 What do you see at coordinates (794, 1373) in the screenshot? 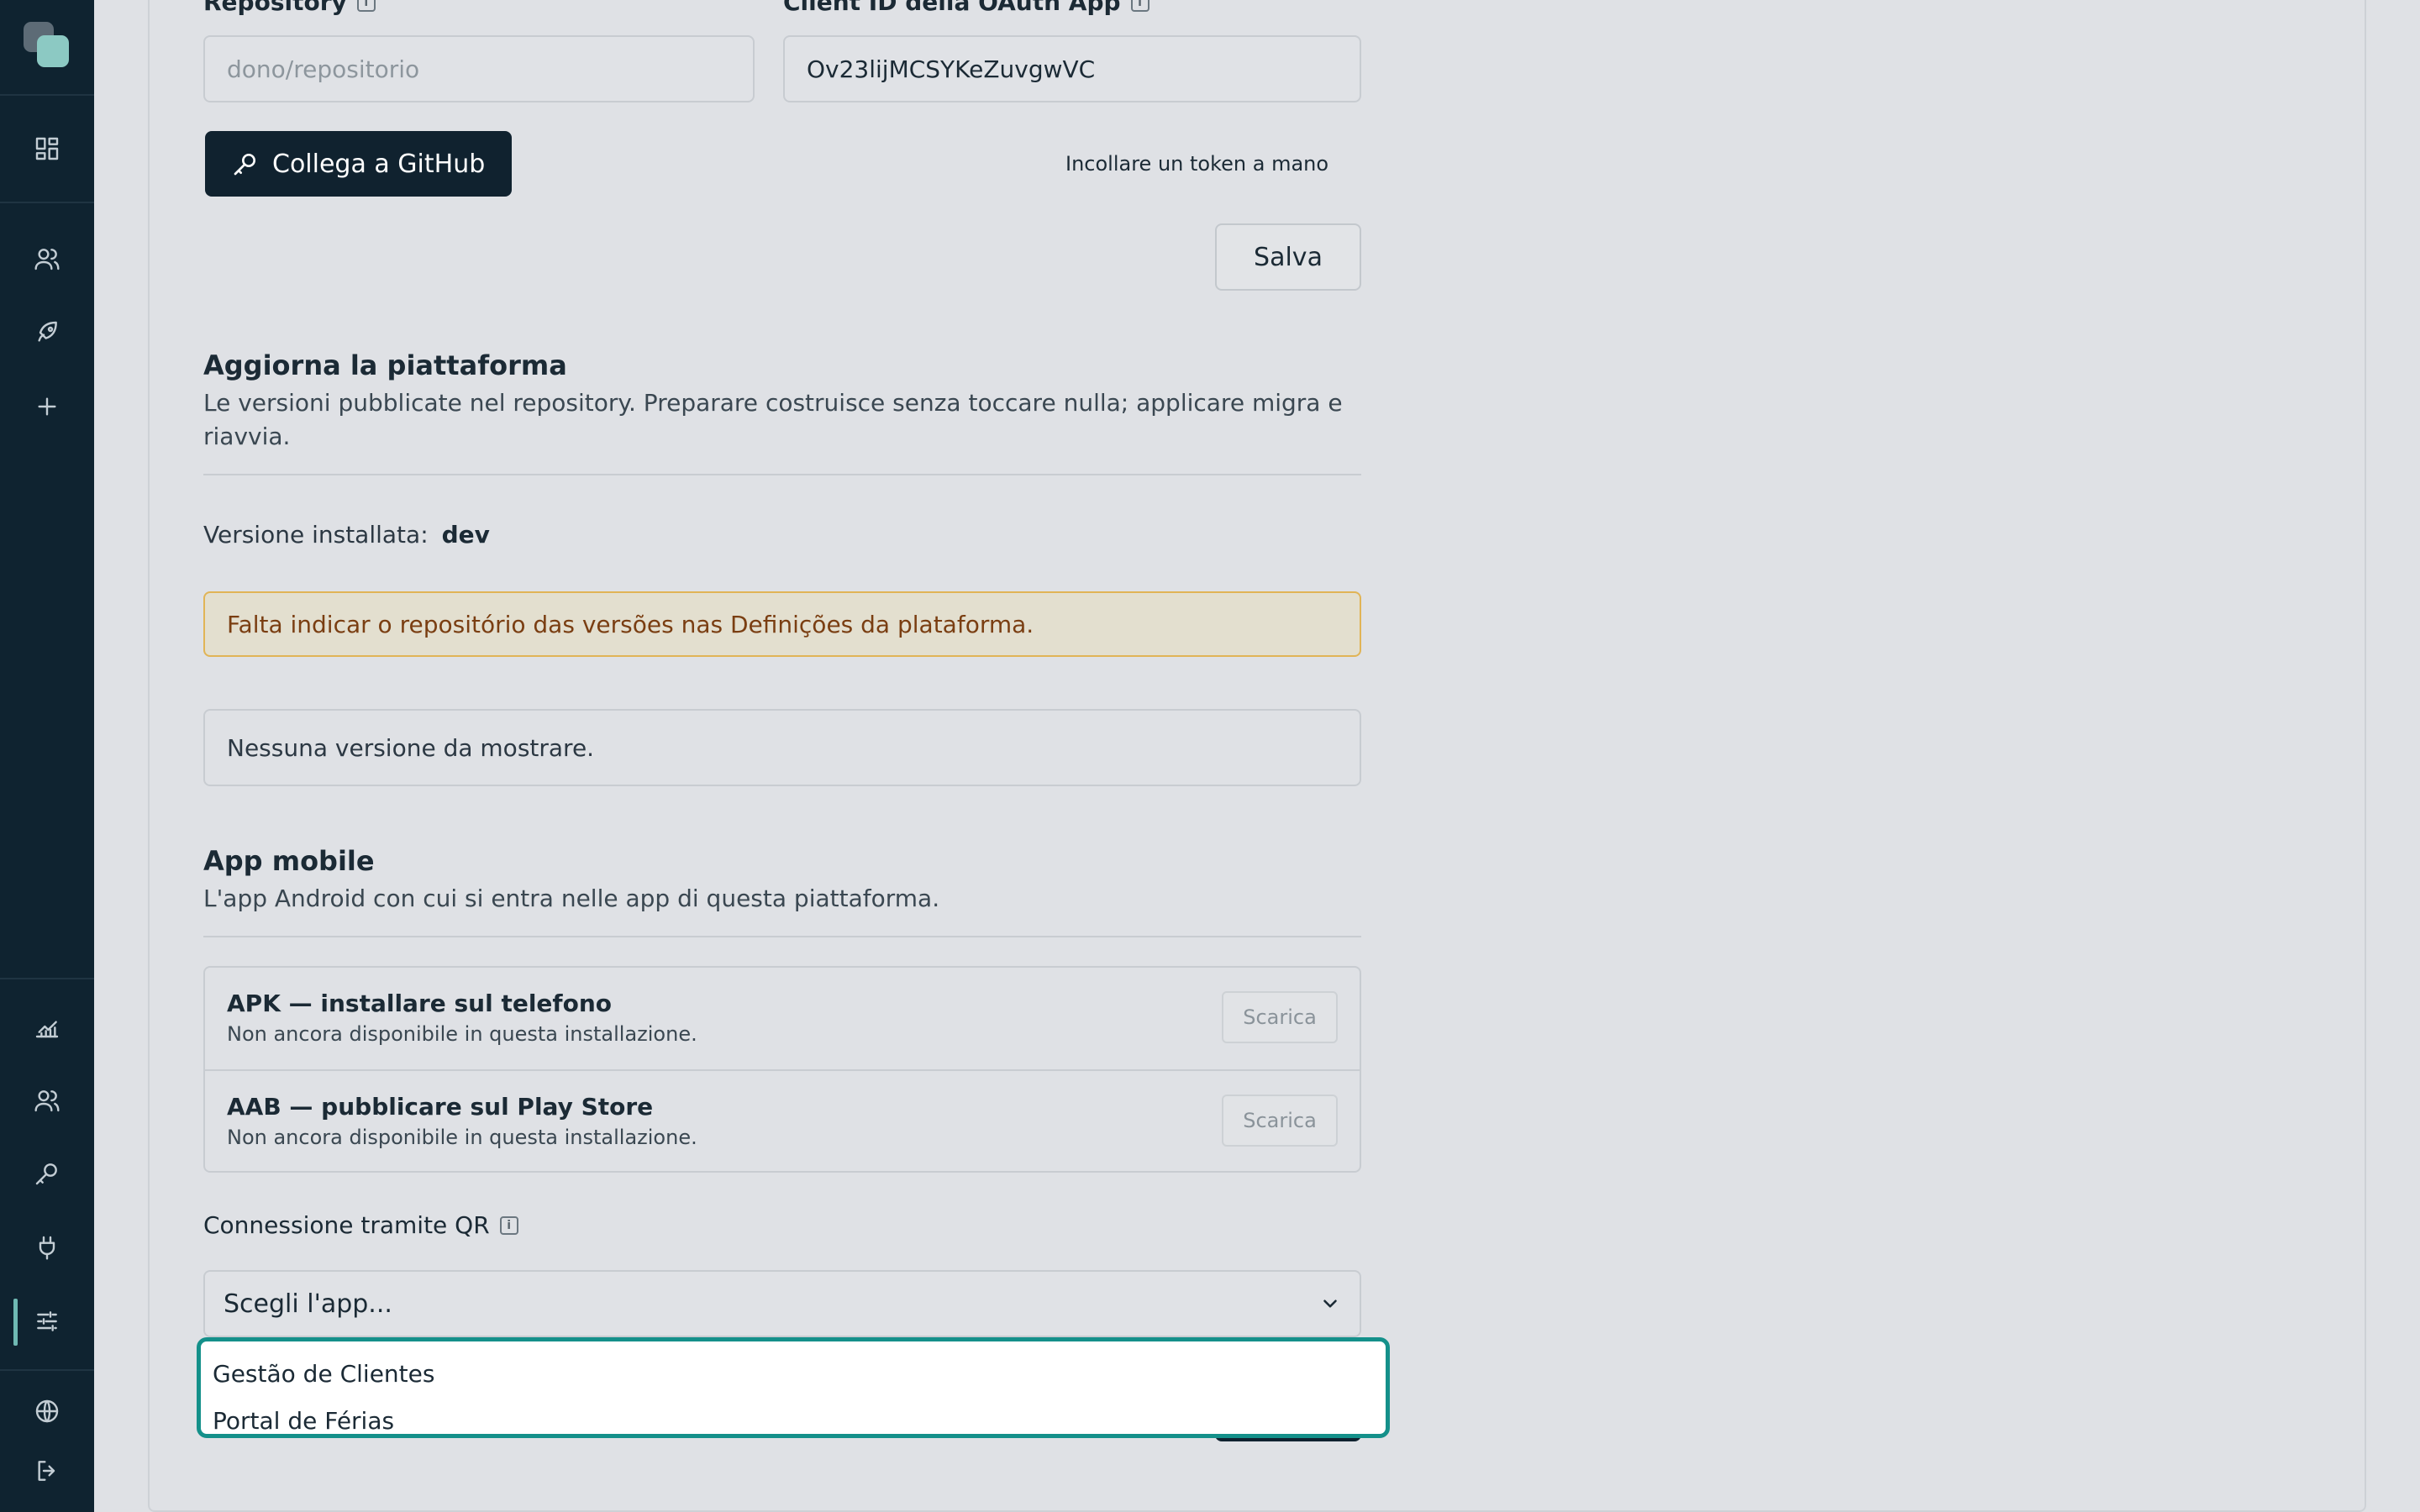
I see `app-option: Gestão de Clientes` at bounding box center [794, 1373].